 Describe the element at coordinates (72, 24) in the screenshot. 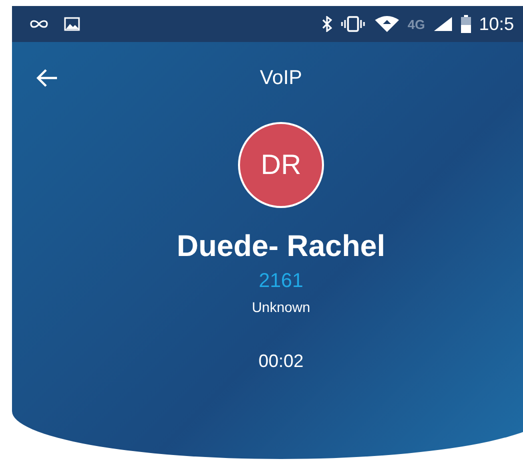

I see `image-icon` at that location.